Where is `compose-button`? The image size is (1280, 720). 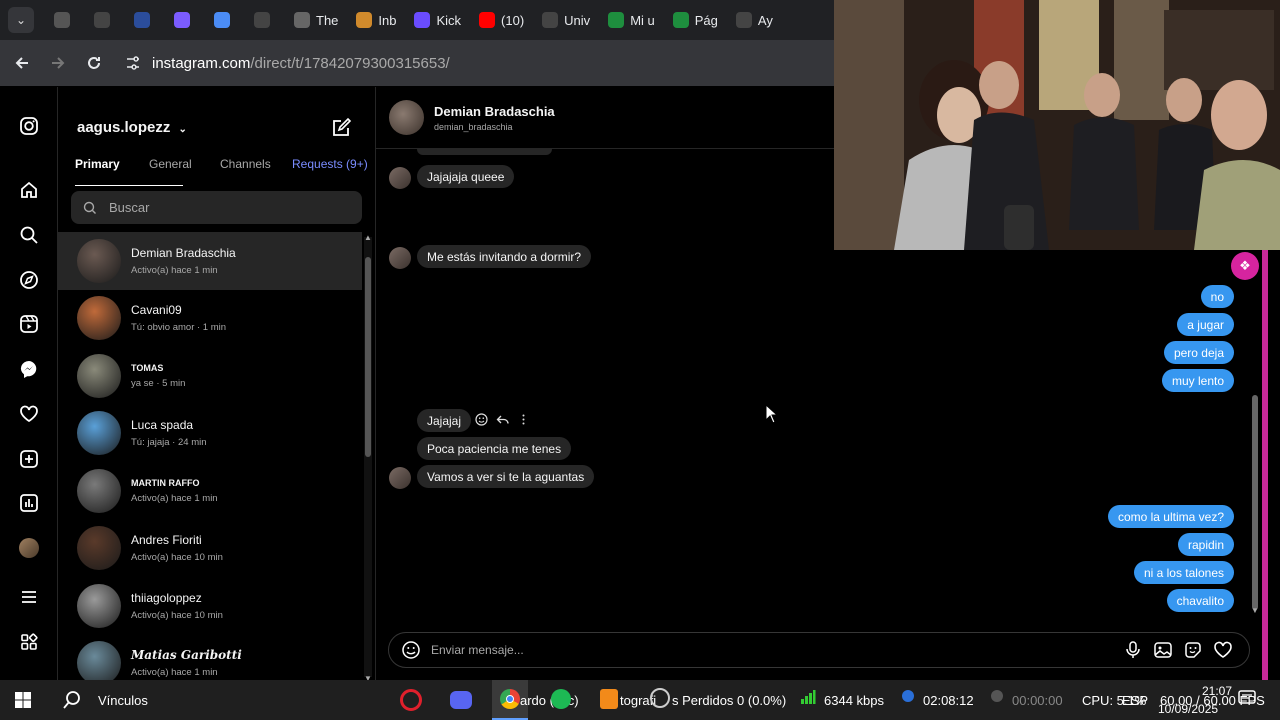
compose-button is located at coordinates (341, 128).